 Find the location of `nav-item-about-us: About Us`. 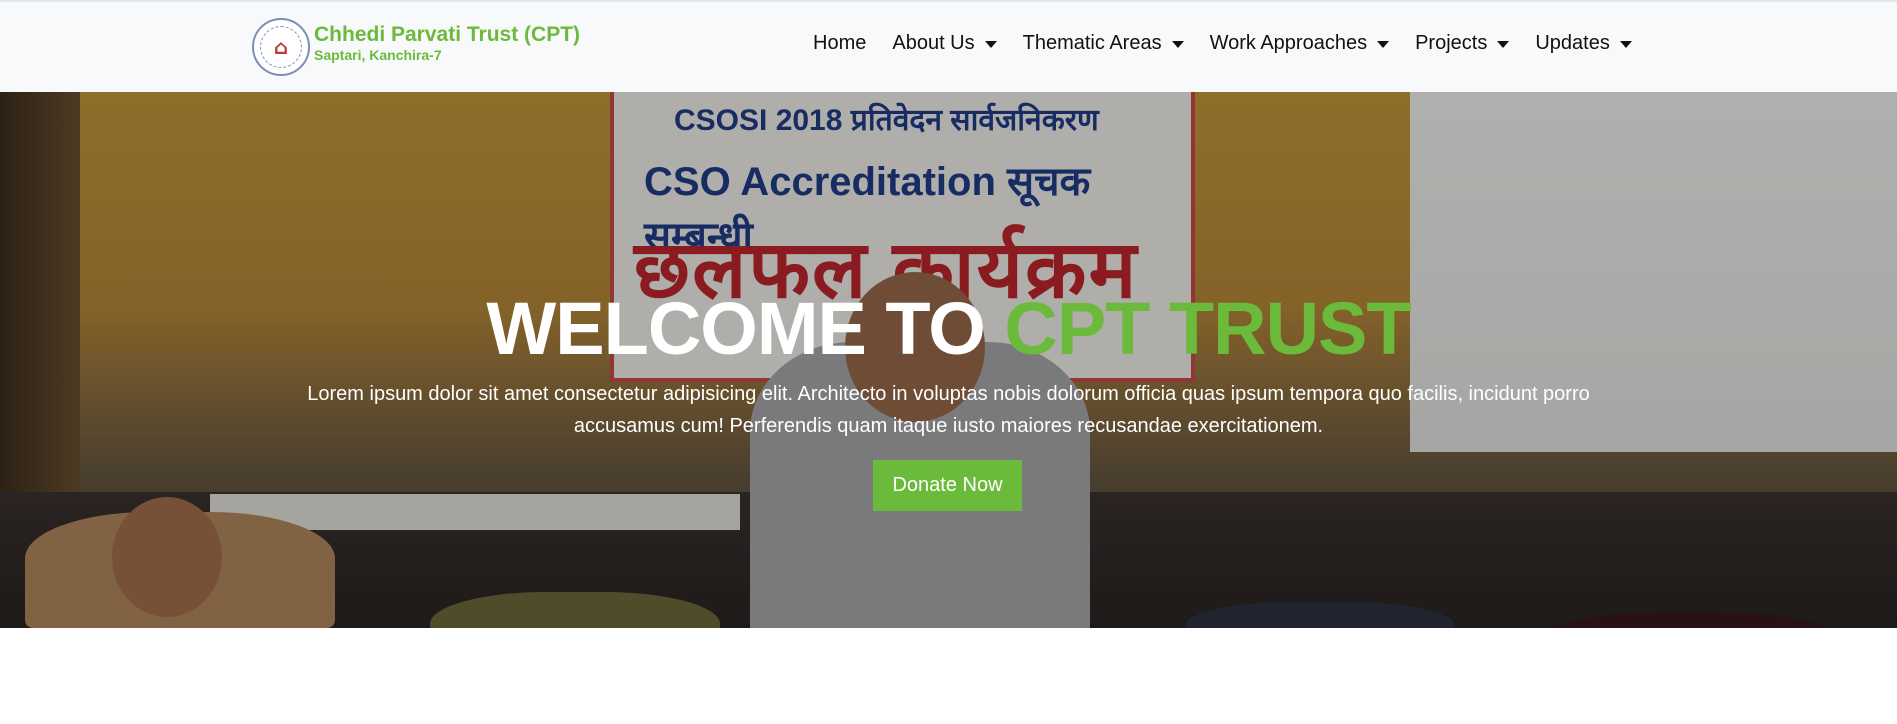

nav-item-about-us: About Us is located at coordinates (944, 43).